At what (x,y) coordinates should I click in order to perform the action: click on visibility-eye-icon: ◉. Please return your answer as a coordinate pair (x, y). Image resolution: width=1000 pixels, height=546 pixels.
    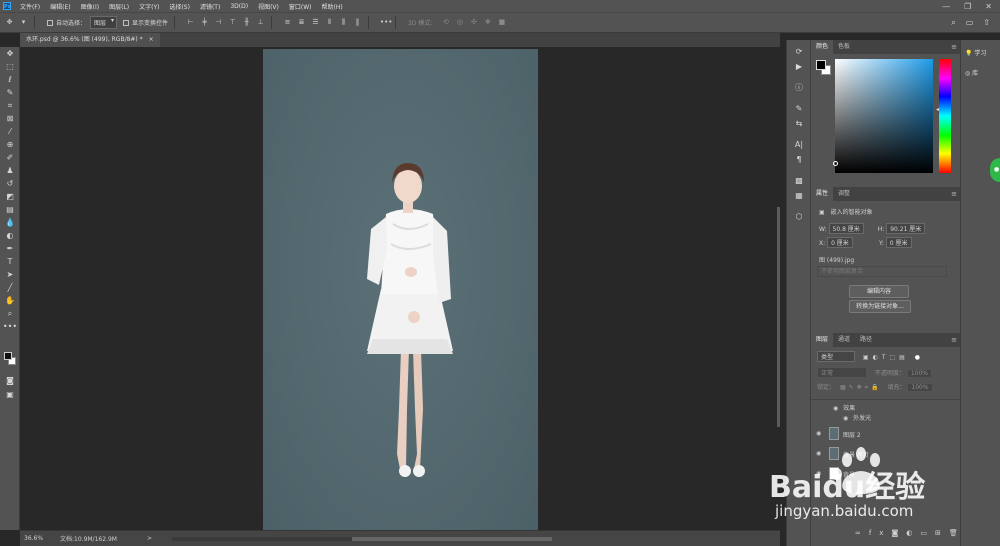
    Looking at the image, I should click on (818, 433).